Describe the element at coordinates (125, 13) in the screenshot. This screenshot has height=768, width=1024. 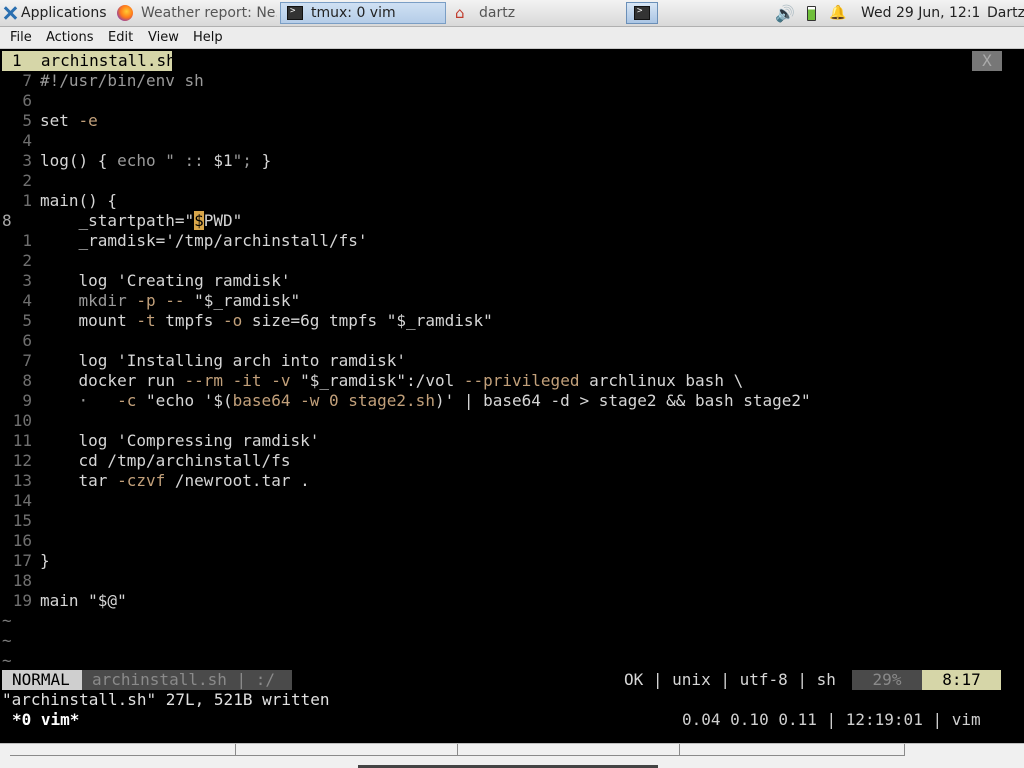
I see `firefox-icon` at that location.